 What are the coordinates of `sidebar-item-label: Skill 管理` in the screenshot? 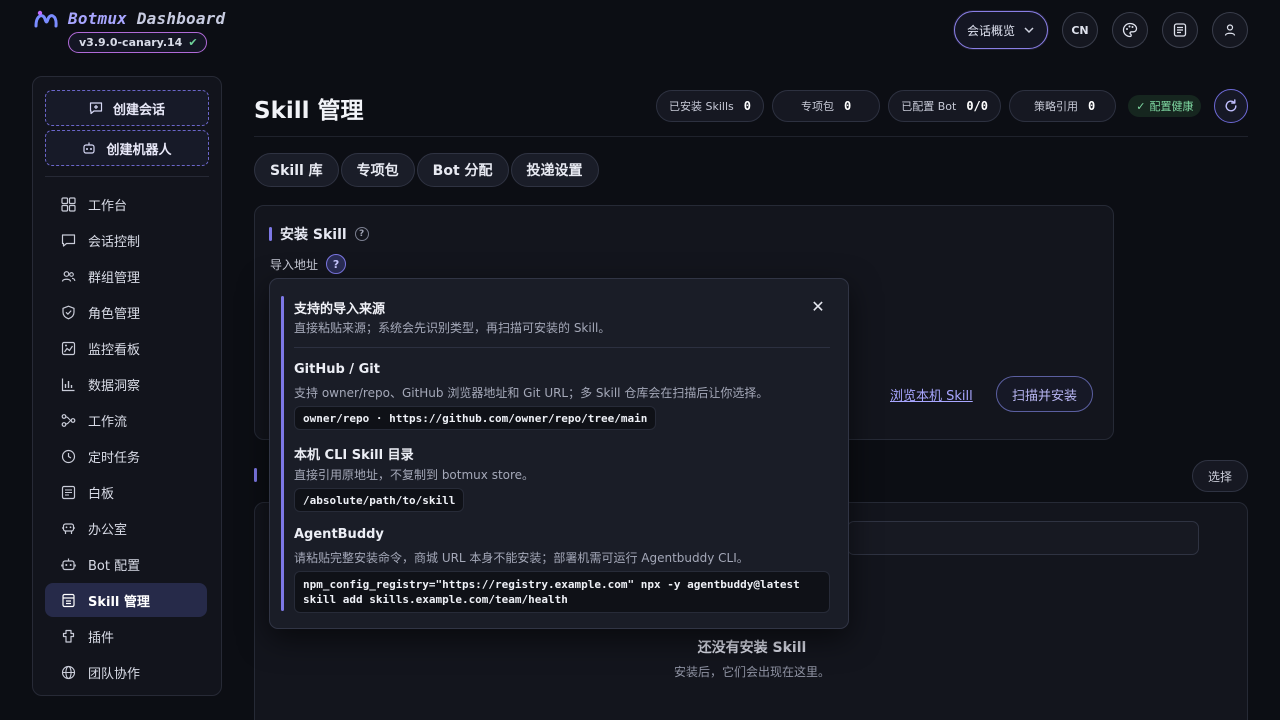 It's located at (119, 602).